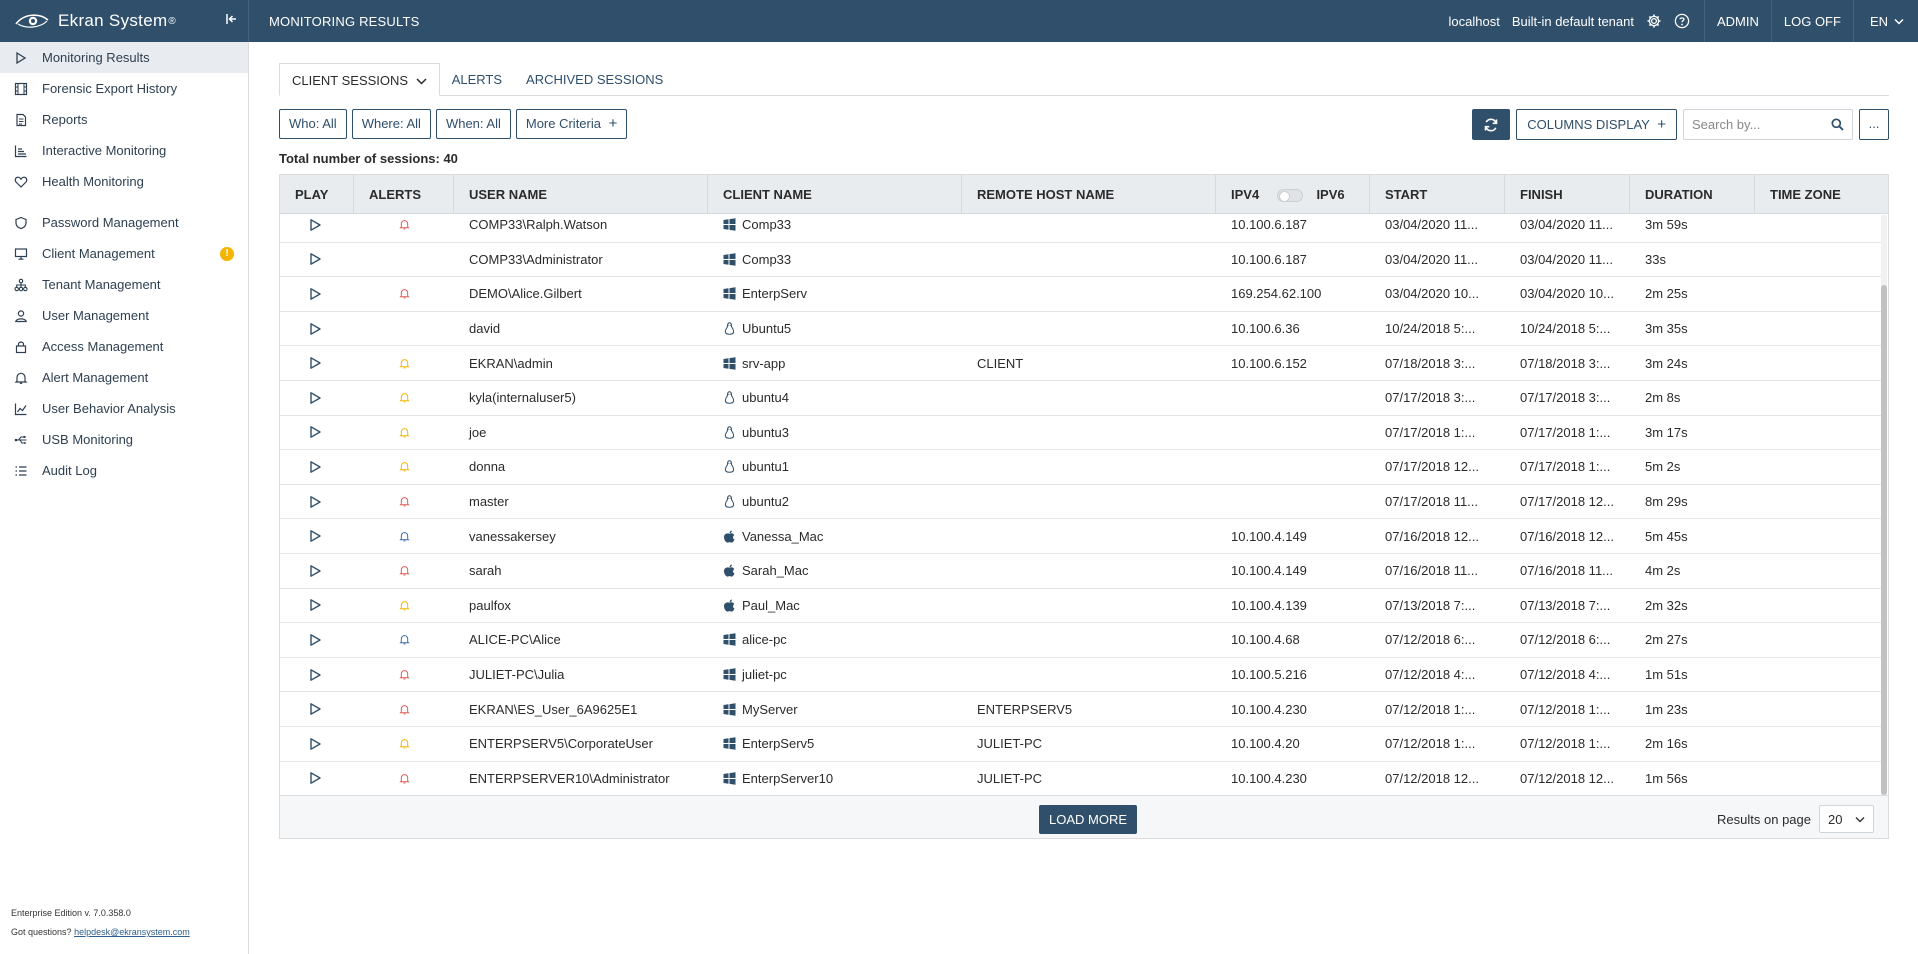 This screenshot has height=954, width=1918. What do you see at coordinates (124, 150) in the screenshot?
I see `sidebar-item-interactive-monitoring: Interactive Monitoring` at bounding box center [124, 150].